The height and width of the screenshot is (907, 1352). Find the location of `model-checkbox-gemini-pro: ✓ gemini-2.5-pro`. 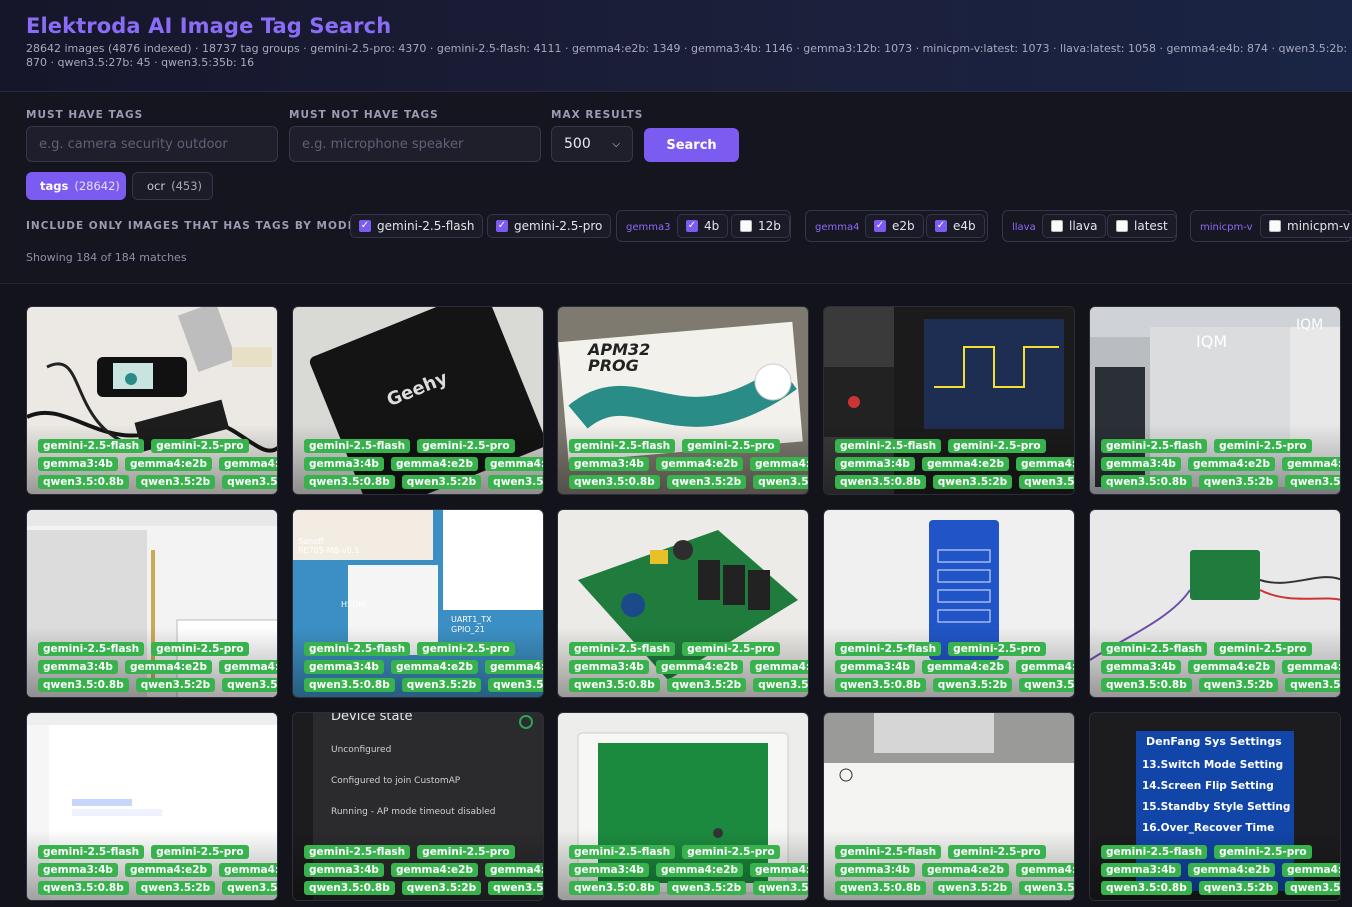

model-checkbox-gemini-pro: ✓ gemini-2.5-pro is located at coordinates (549, 226).